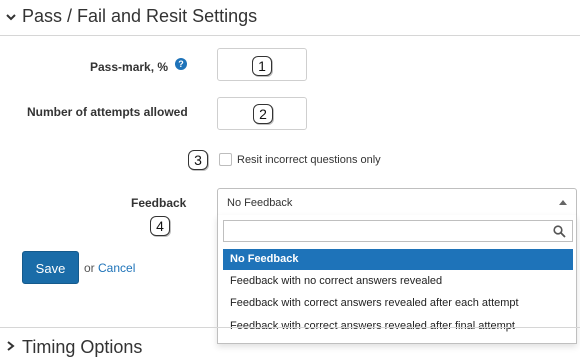 This screenshot has height=358, width=580. I want to click on help-icon: ?, so click(181, 64).